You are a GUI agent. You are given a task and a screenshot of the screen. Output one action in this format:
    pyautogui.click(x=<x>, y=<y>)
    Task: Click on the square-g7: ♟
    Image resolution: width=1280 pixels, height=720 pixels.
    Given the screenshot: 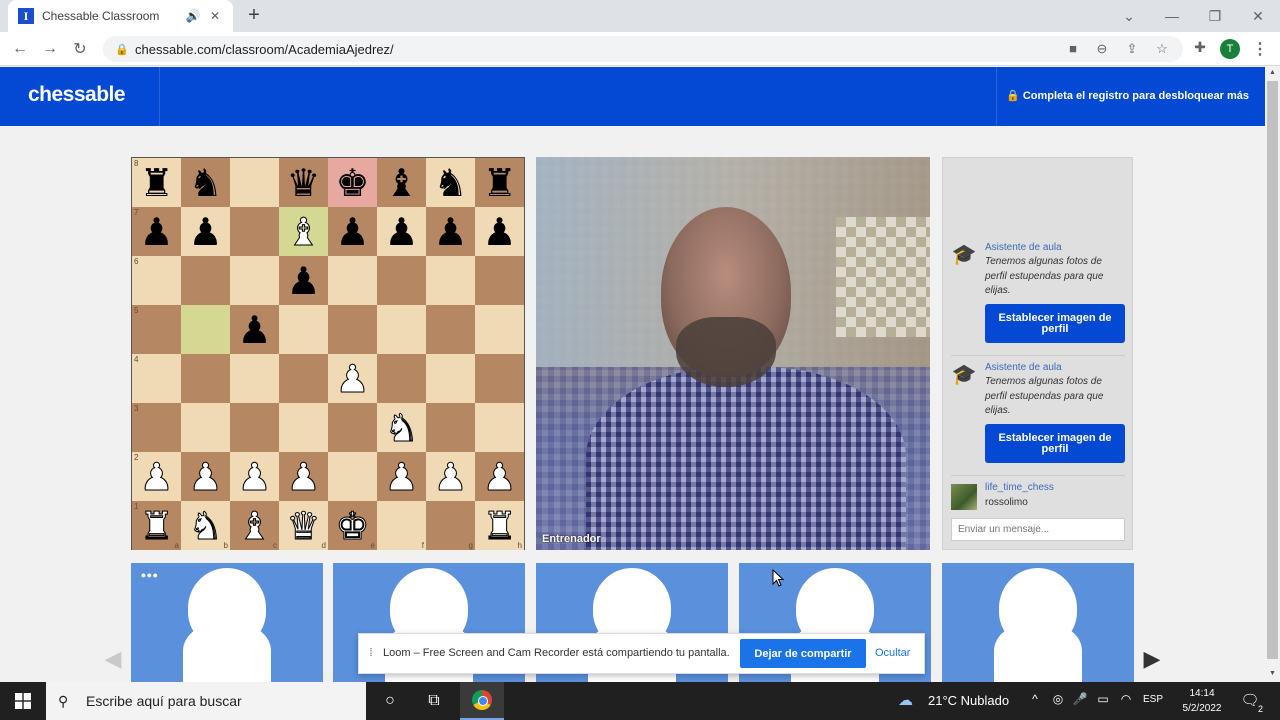 What is the action you would take?
    pyautogui.click(x=450, y=231)
    